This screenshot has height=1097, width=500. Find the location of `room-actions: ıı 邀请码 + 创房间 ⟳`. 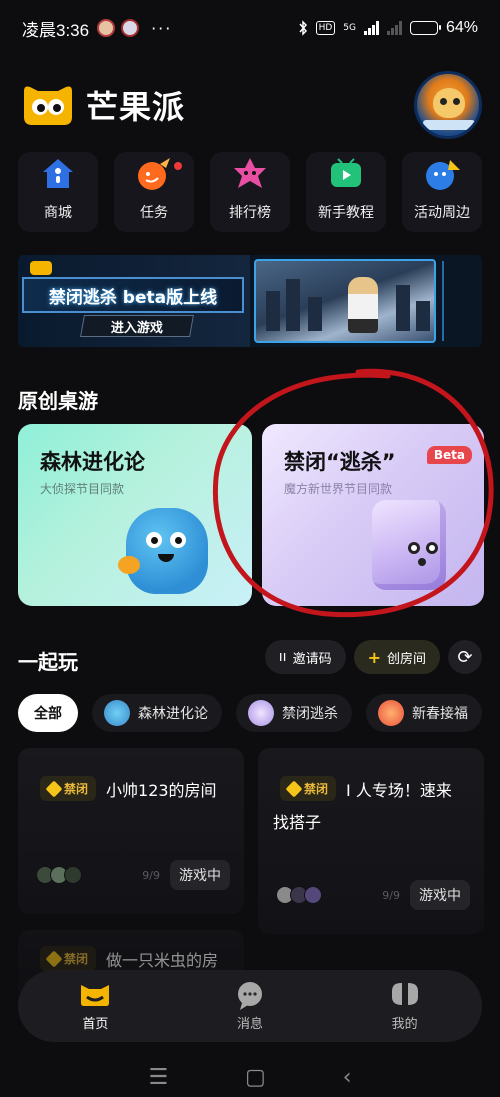

room-actions: ıı 邀请码 + 创房间 ⟳ is located at coordinates (373, 657).